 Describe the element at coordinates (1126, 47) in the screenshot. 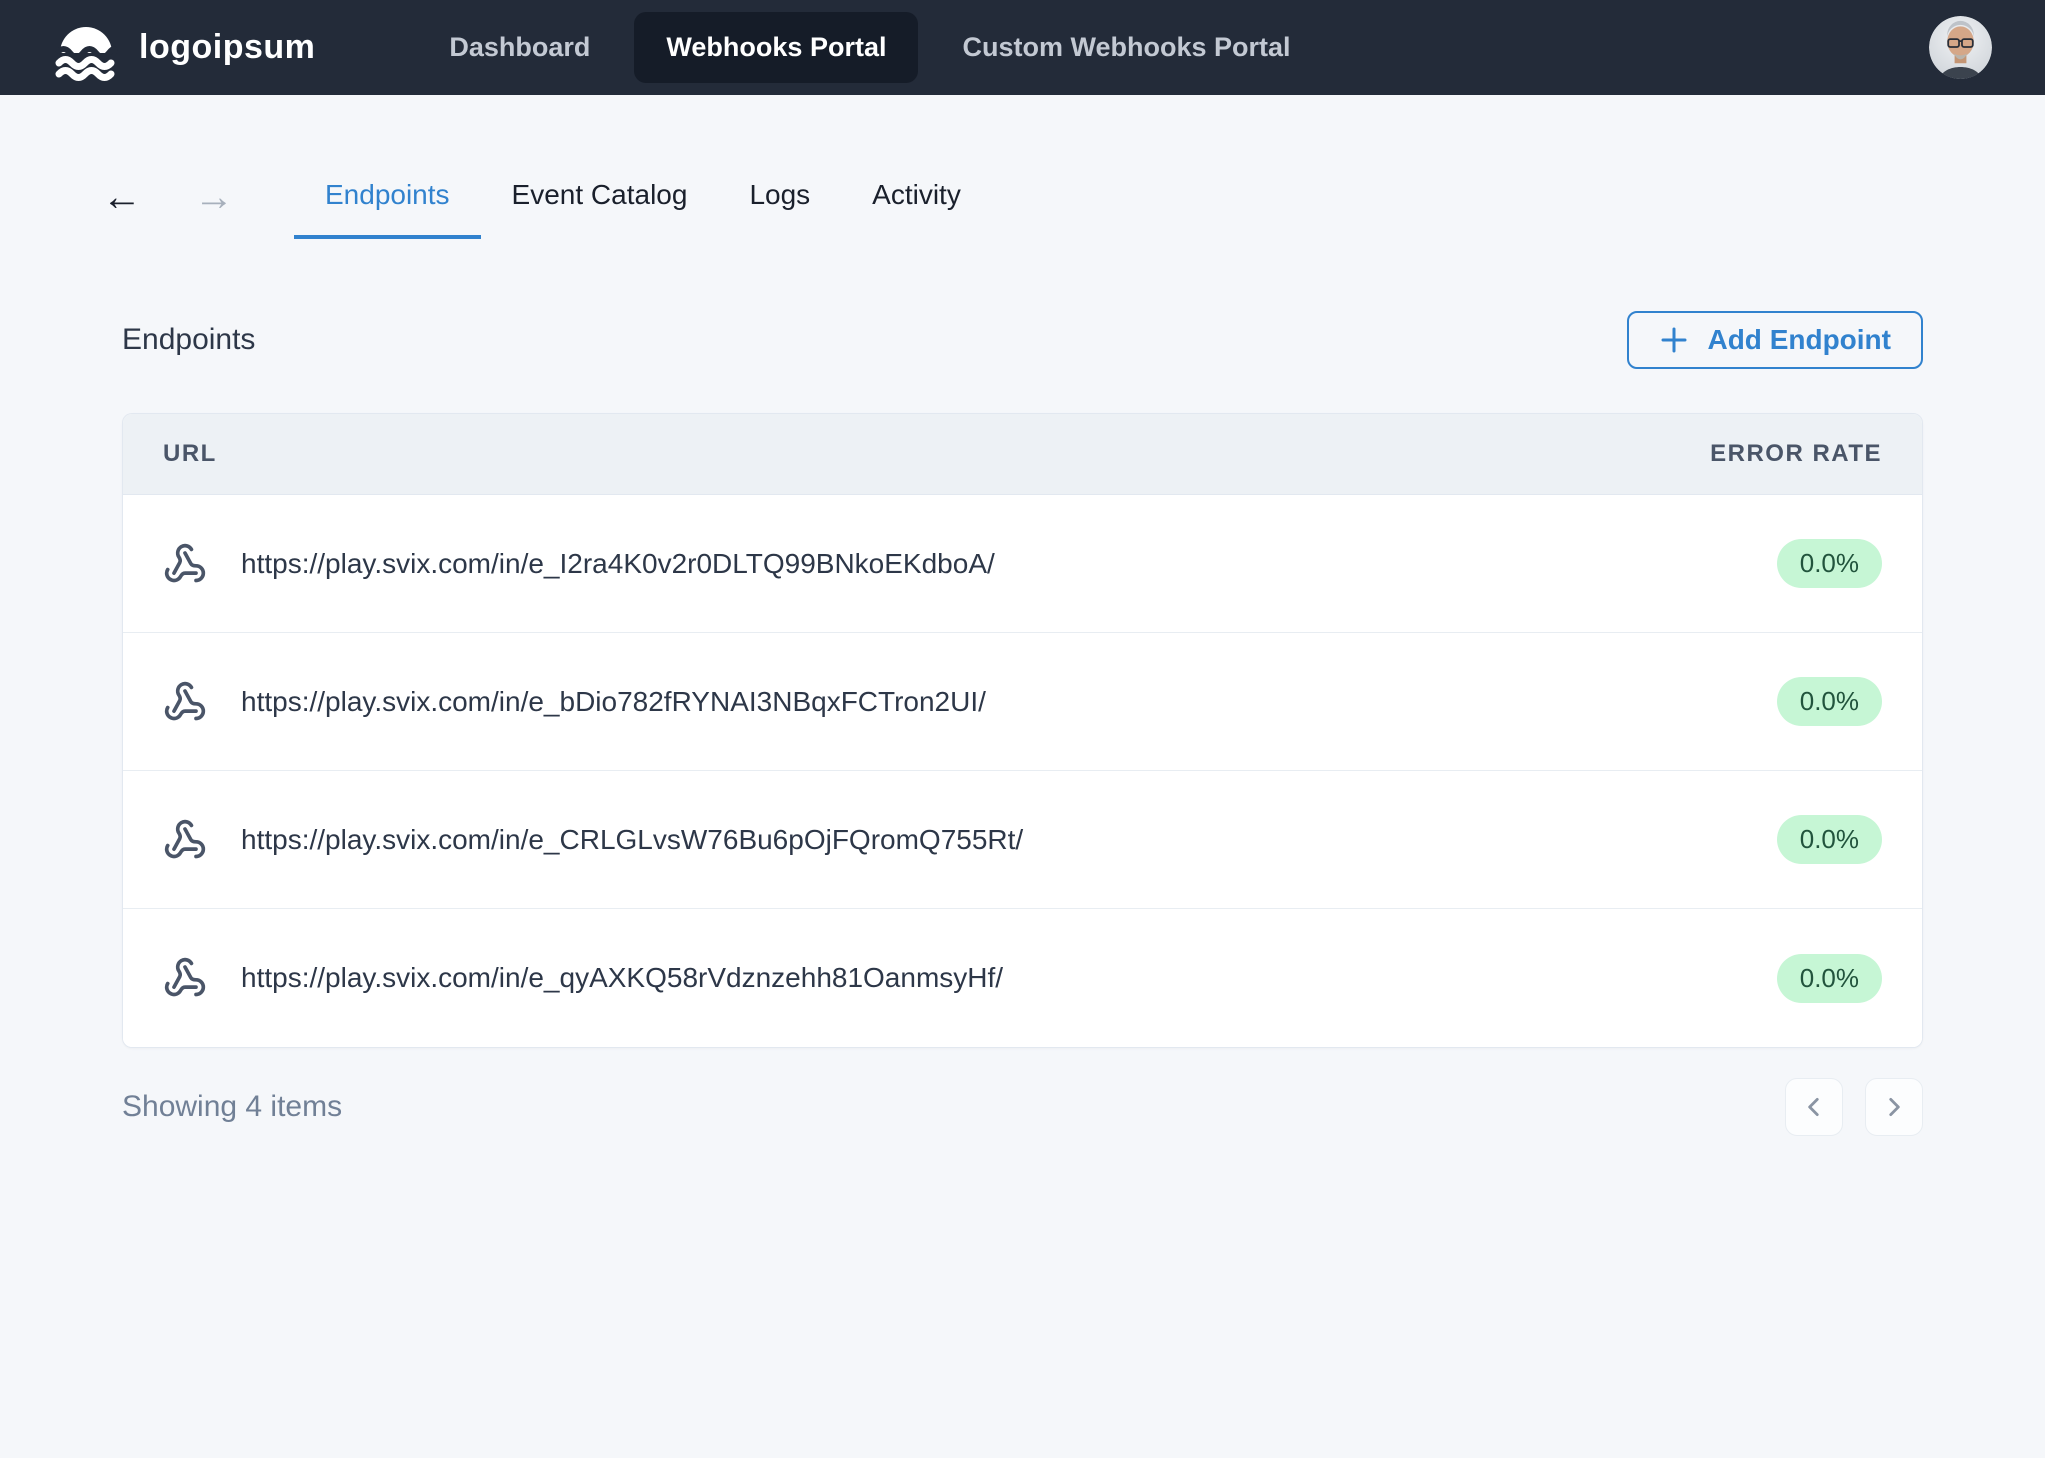

I see `nav-link-custom-webhooks-portal: Custom Webhooks Portal` at that location.